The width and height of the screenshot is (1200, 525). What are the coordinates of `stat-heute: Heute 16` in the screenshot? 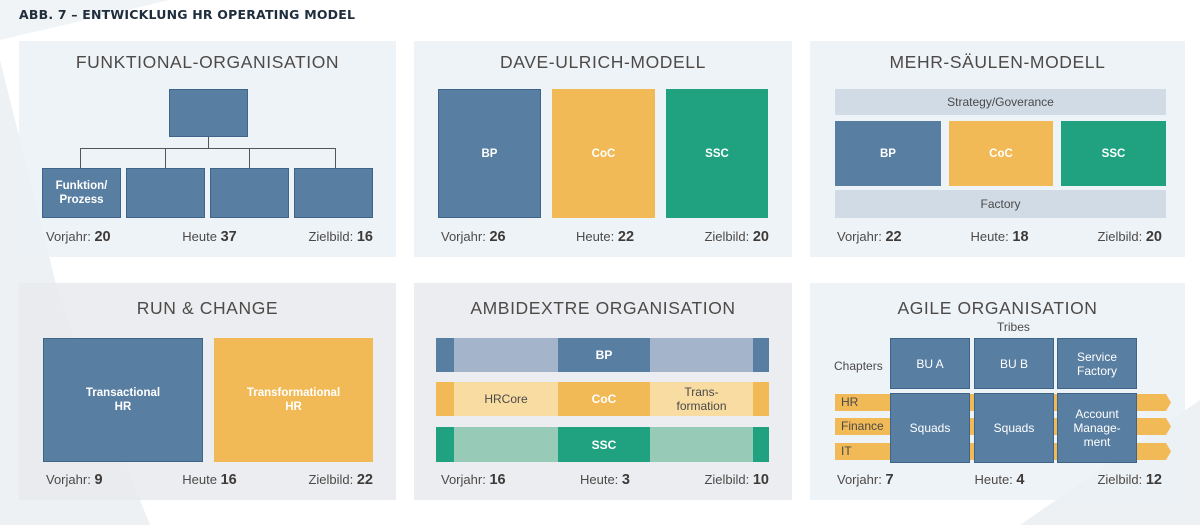 It's located at (209, 480).